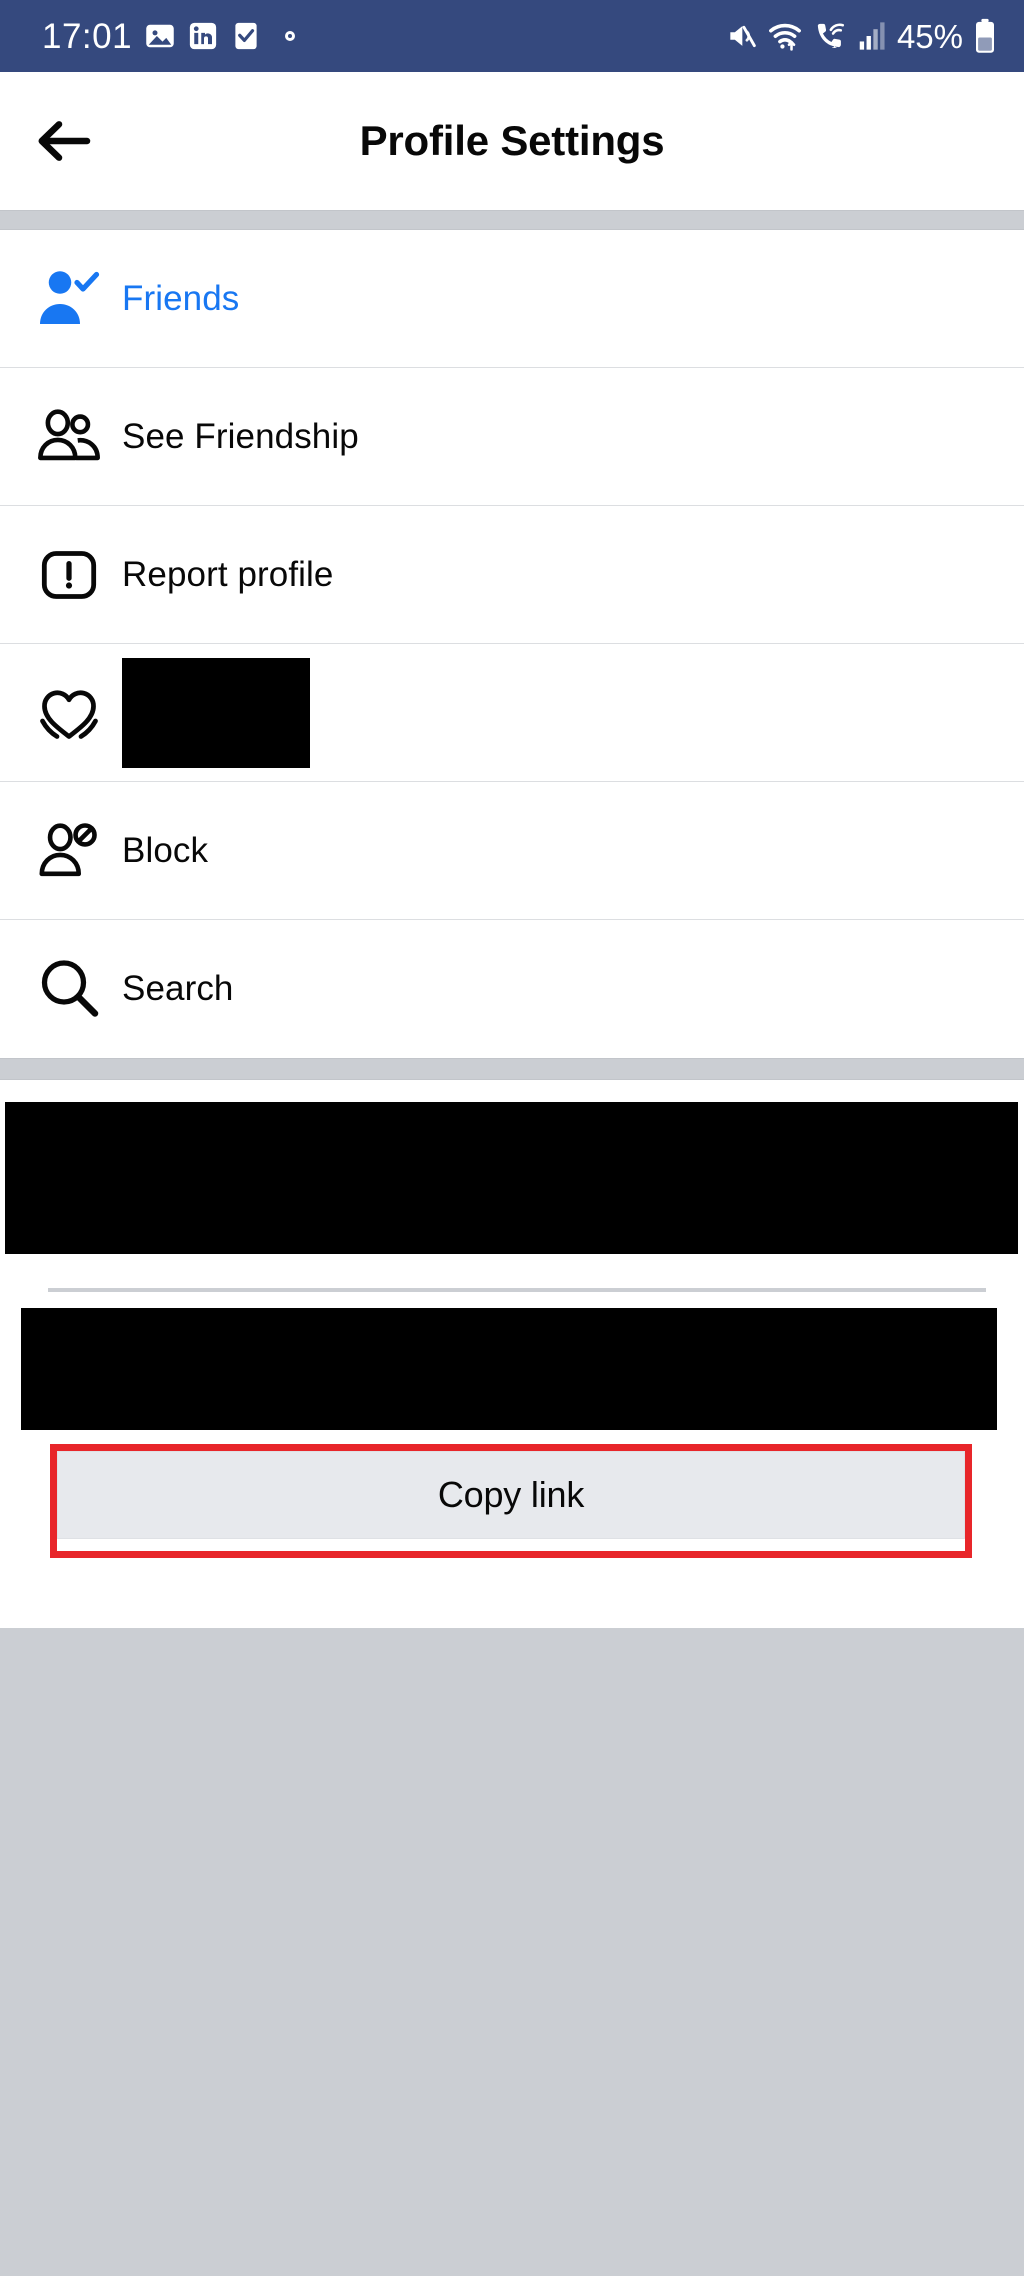 The image size is (1024, 2276). I want to click on copy-link-button: Copy link, so click(511, 1495).